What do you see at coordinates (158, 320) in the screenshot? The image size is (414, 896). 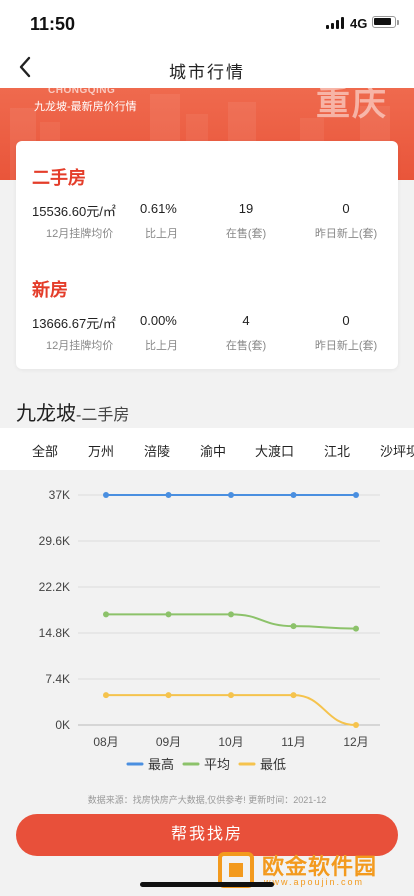 I see `new-house-change: 0.00%` at bounding box center [158, 320].